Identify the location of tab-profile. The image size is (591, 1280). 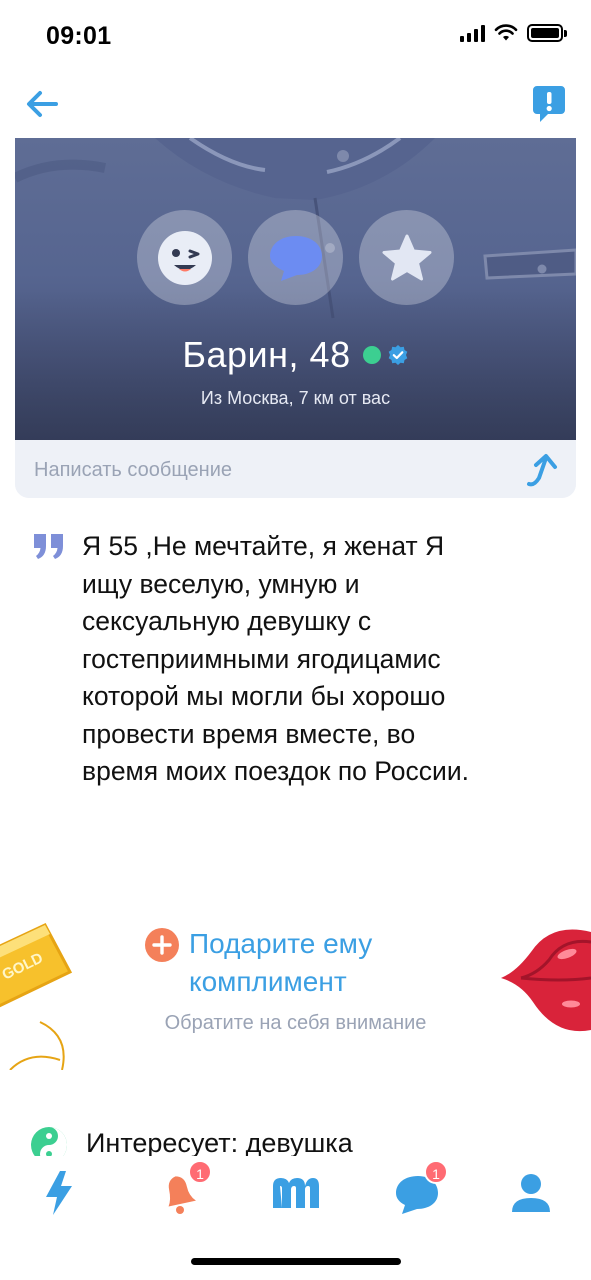
(533, 1193).